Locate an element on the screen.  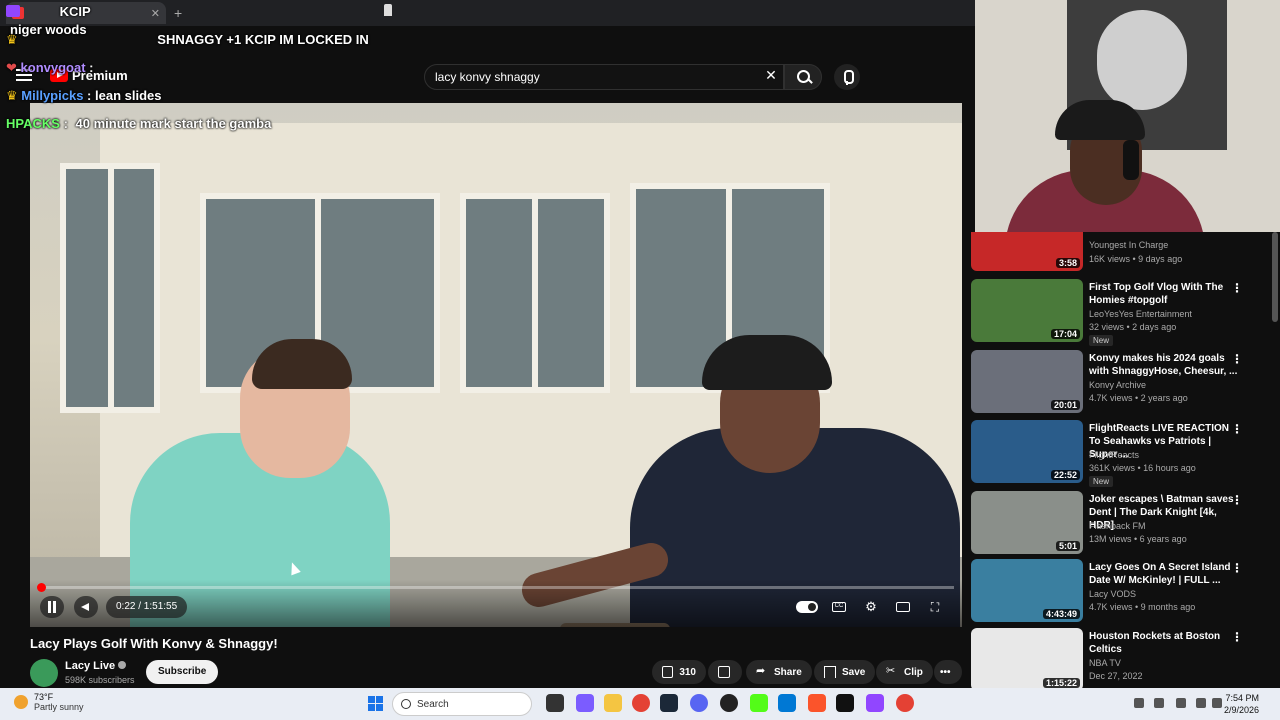
weather-widget: 73°F Partly sunny is located at coordinates (49, 702).